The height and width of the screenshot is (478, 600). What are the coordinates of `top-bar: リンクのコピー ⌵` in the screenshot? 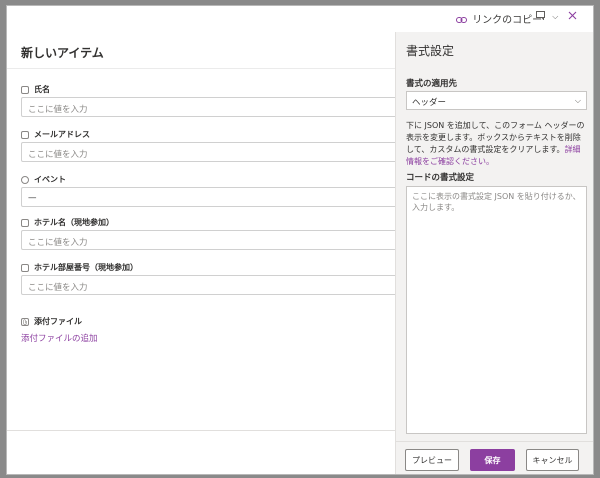 It's located at (300, 19).